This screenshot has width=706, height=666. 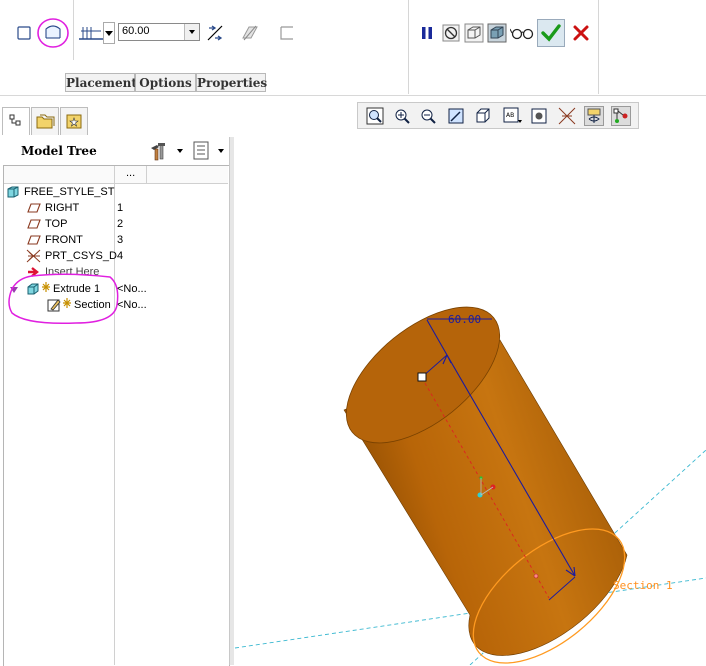 What do you see at coordinates (484, 116) in the screenshot?
I see `saved-views-icon` at bounding box center [484, 116].